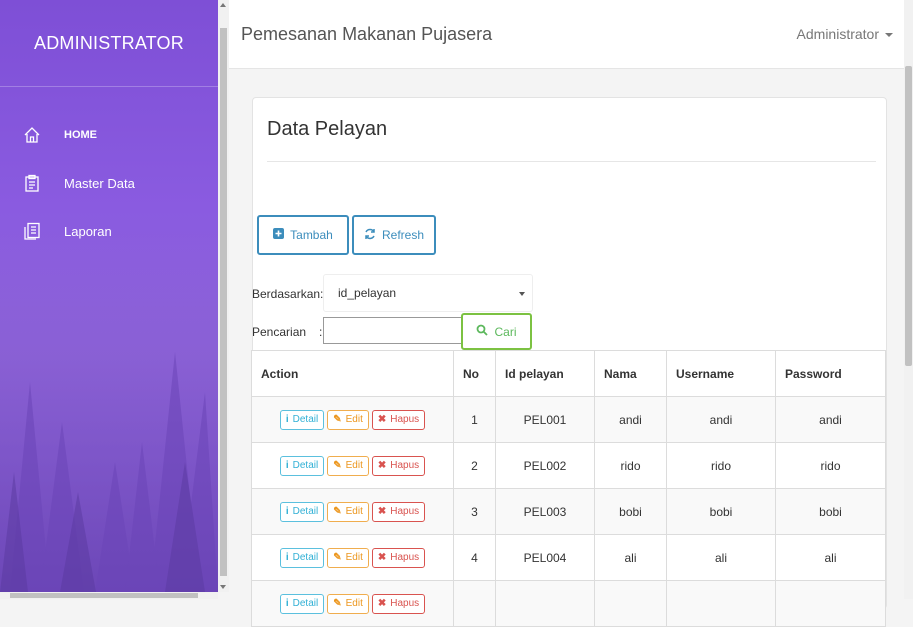 This screenshot has height=627, width=913. What do you see at coordinates (428, 293) in the screenshot?
I see `filter-select: id_pelayan` at bounding box center [428, 293].